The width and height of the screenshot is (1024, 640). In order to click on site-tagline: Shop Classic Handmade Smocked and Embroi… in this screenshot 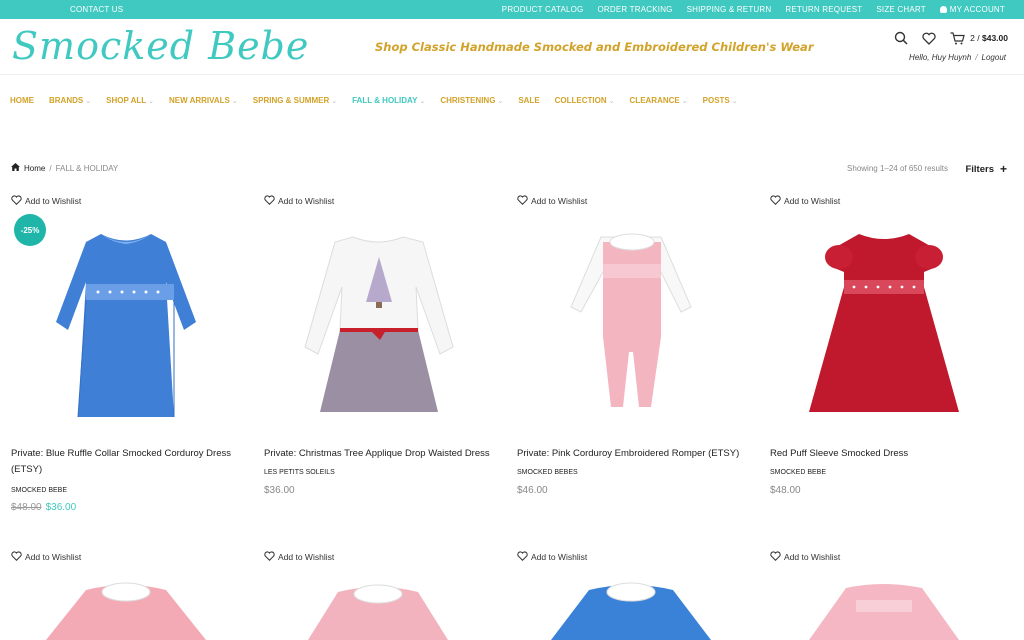, I will do `click(594, 47)`.